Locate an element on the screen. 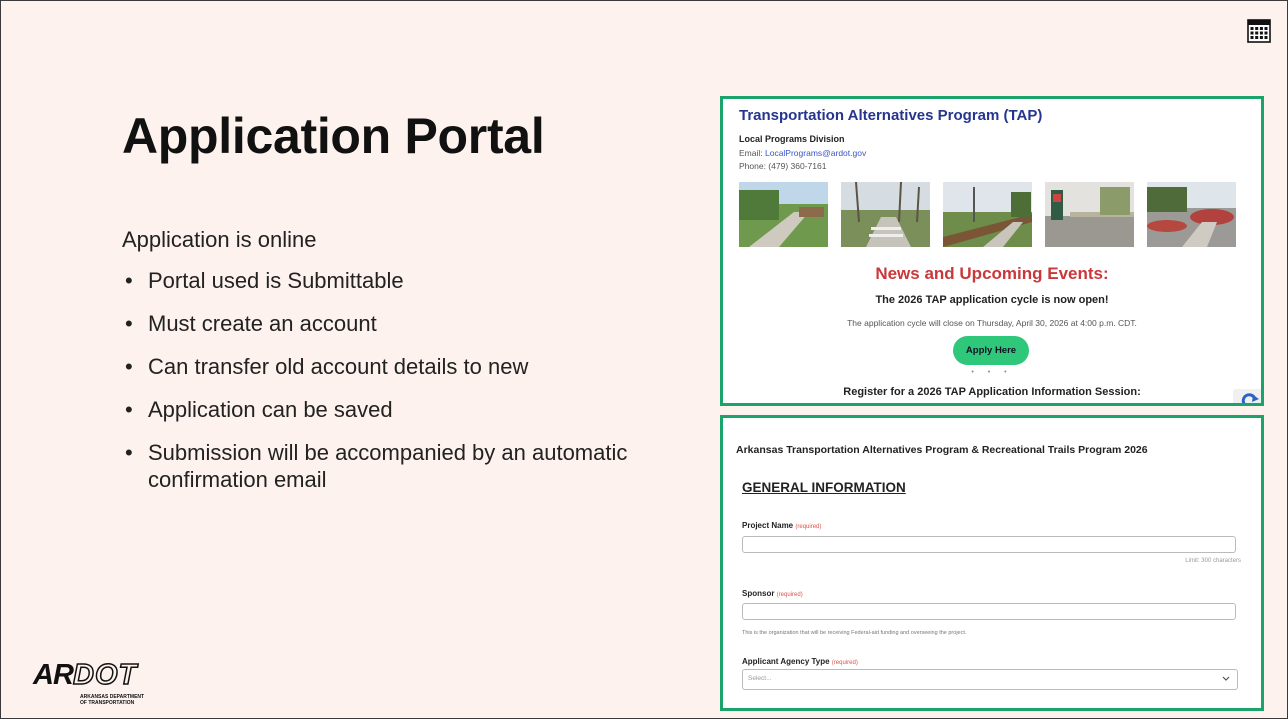 The height and width of the screenshot is (719, 1288). sponsor-input is located at coordinates (989, 611).